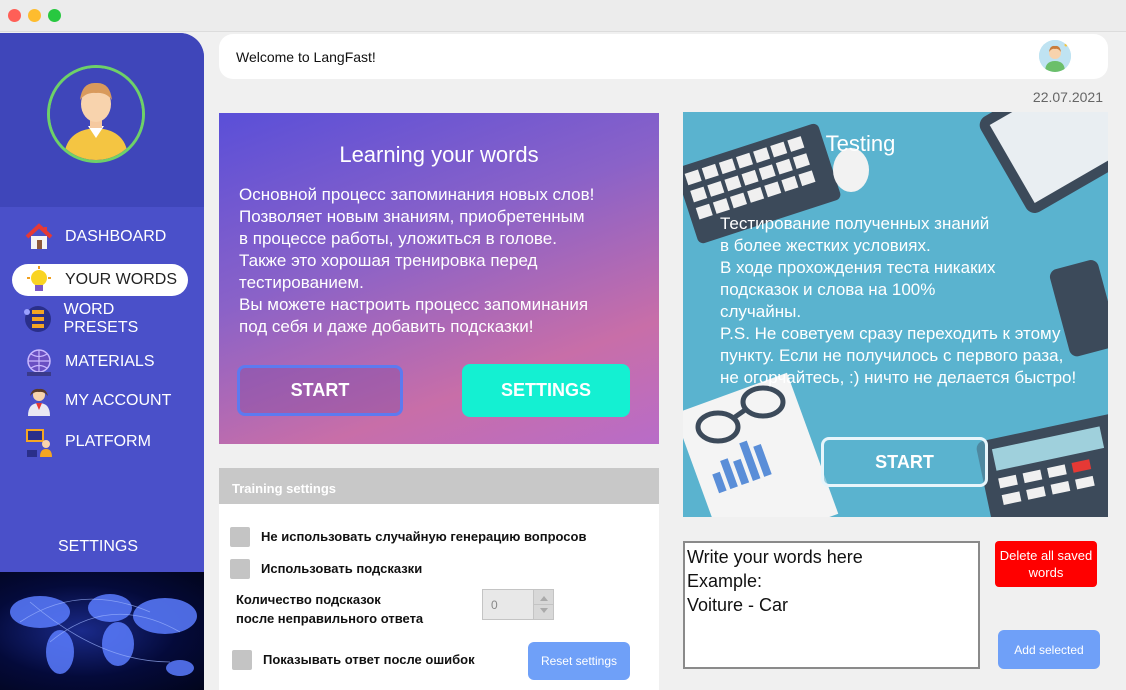  Describe the element at coordinates (39, 237) in the screenshot. I see `home-icon` at that location.